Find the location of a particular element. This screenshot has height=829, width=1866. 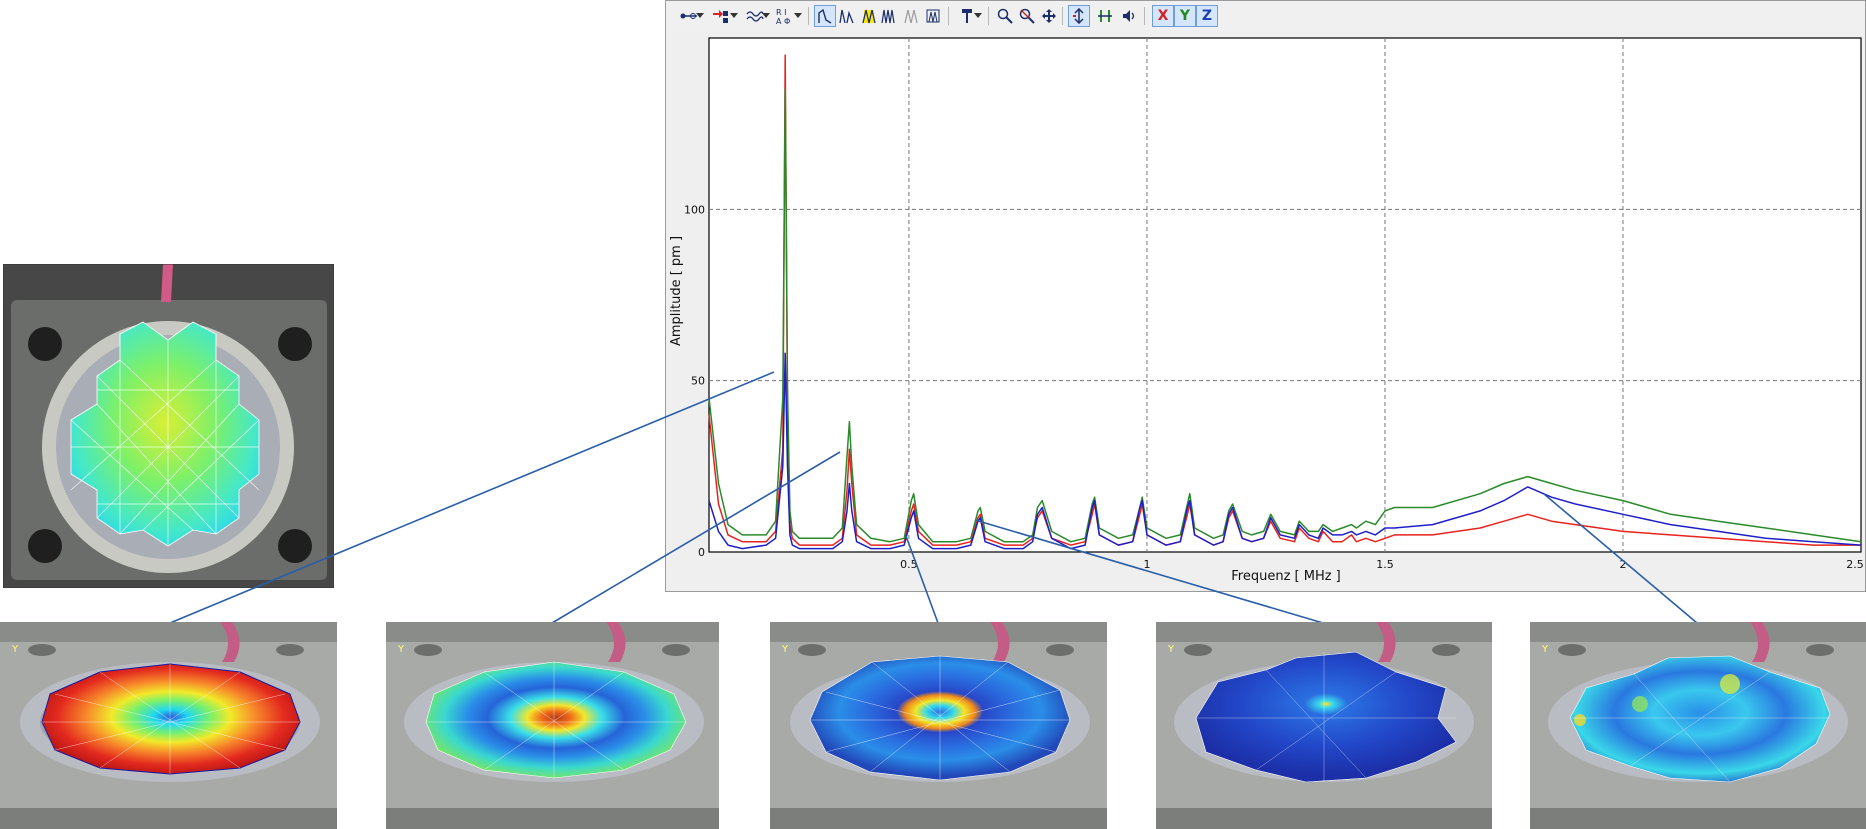

mode-shape-5: Y is located at coordinates (1698, 725).